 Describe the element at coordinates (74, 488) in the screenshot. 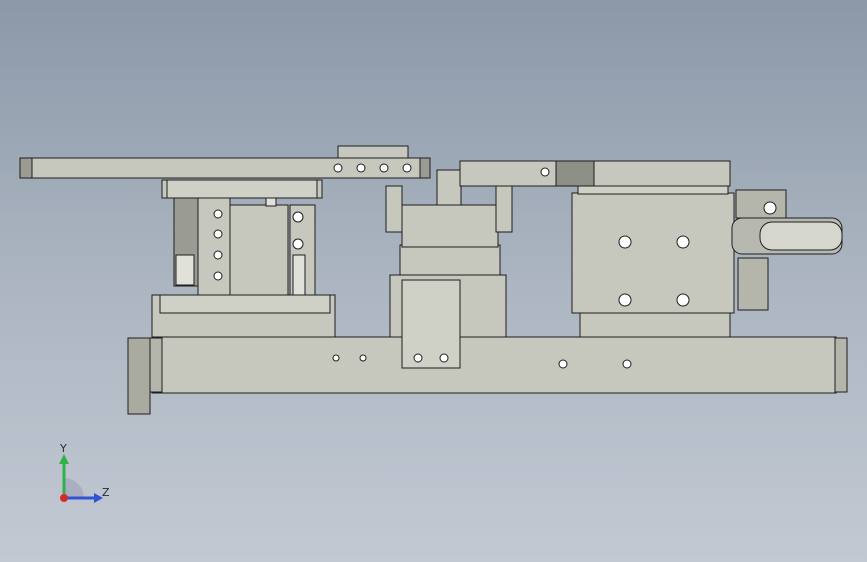

I see `triad-arc` at that location.